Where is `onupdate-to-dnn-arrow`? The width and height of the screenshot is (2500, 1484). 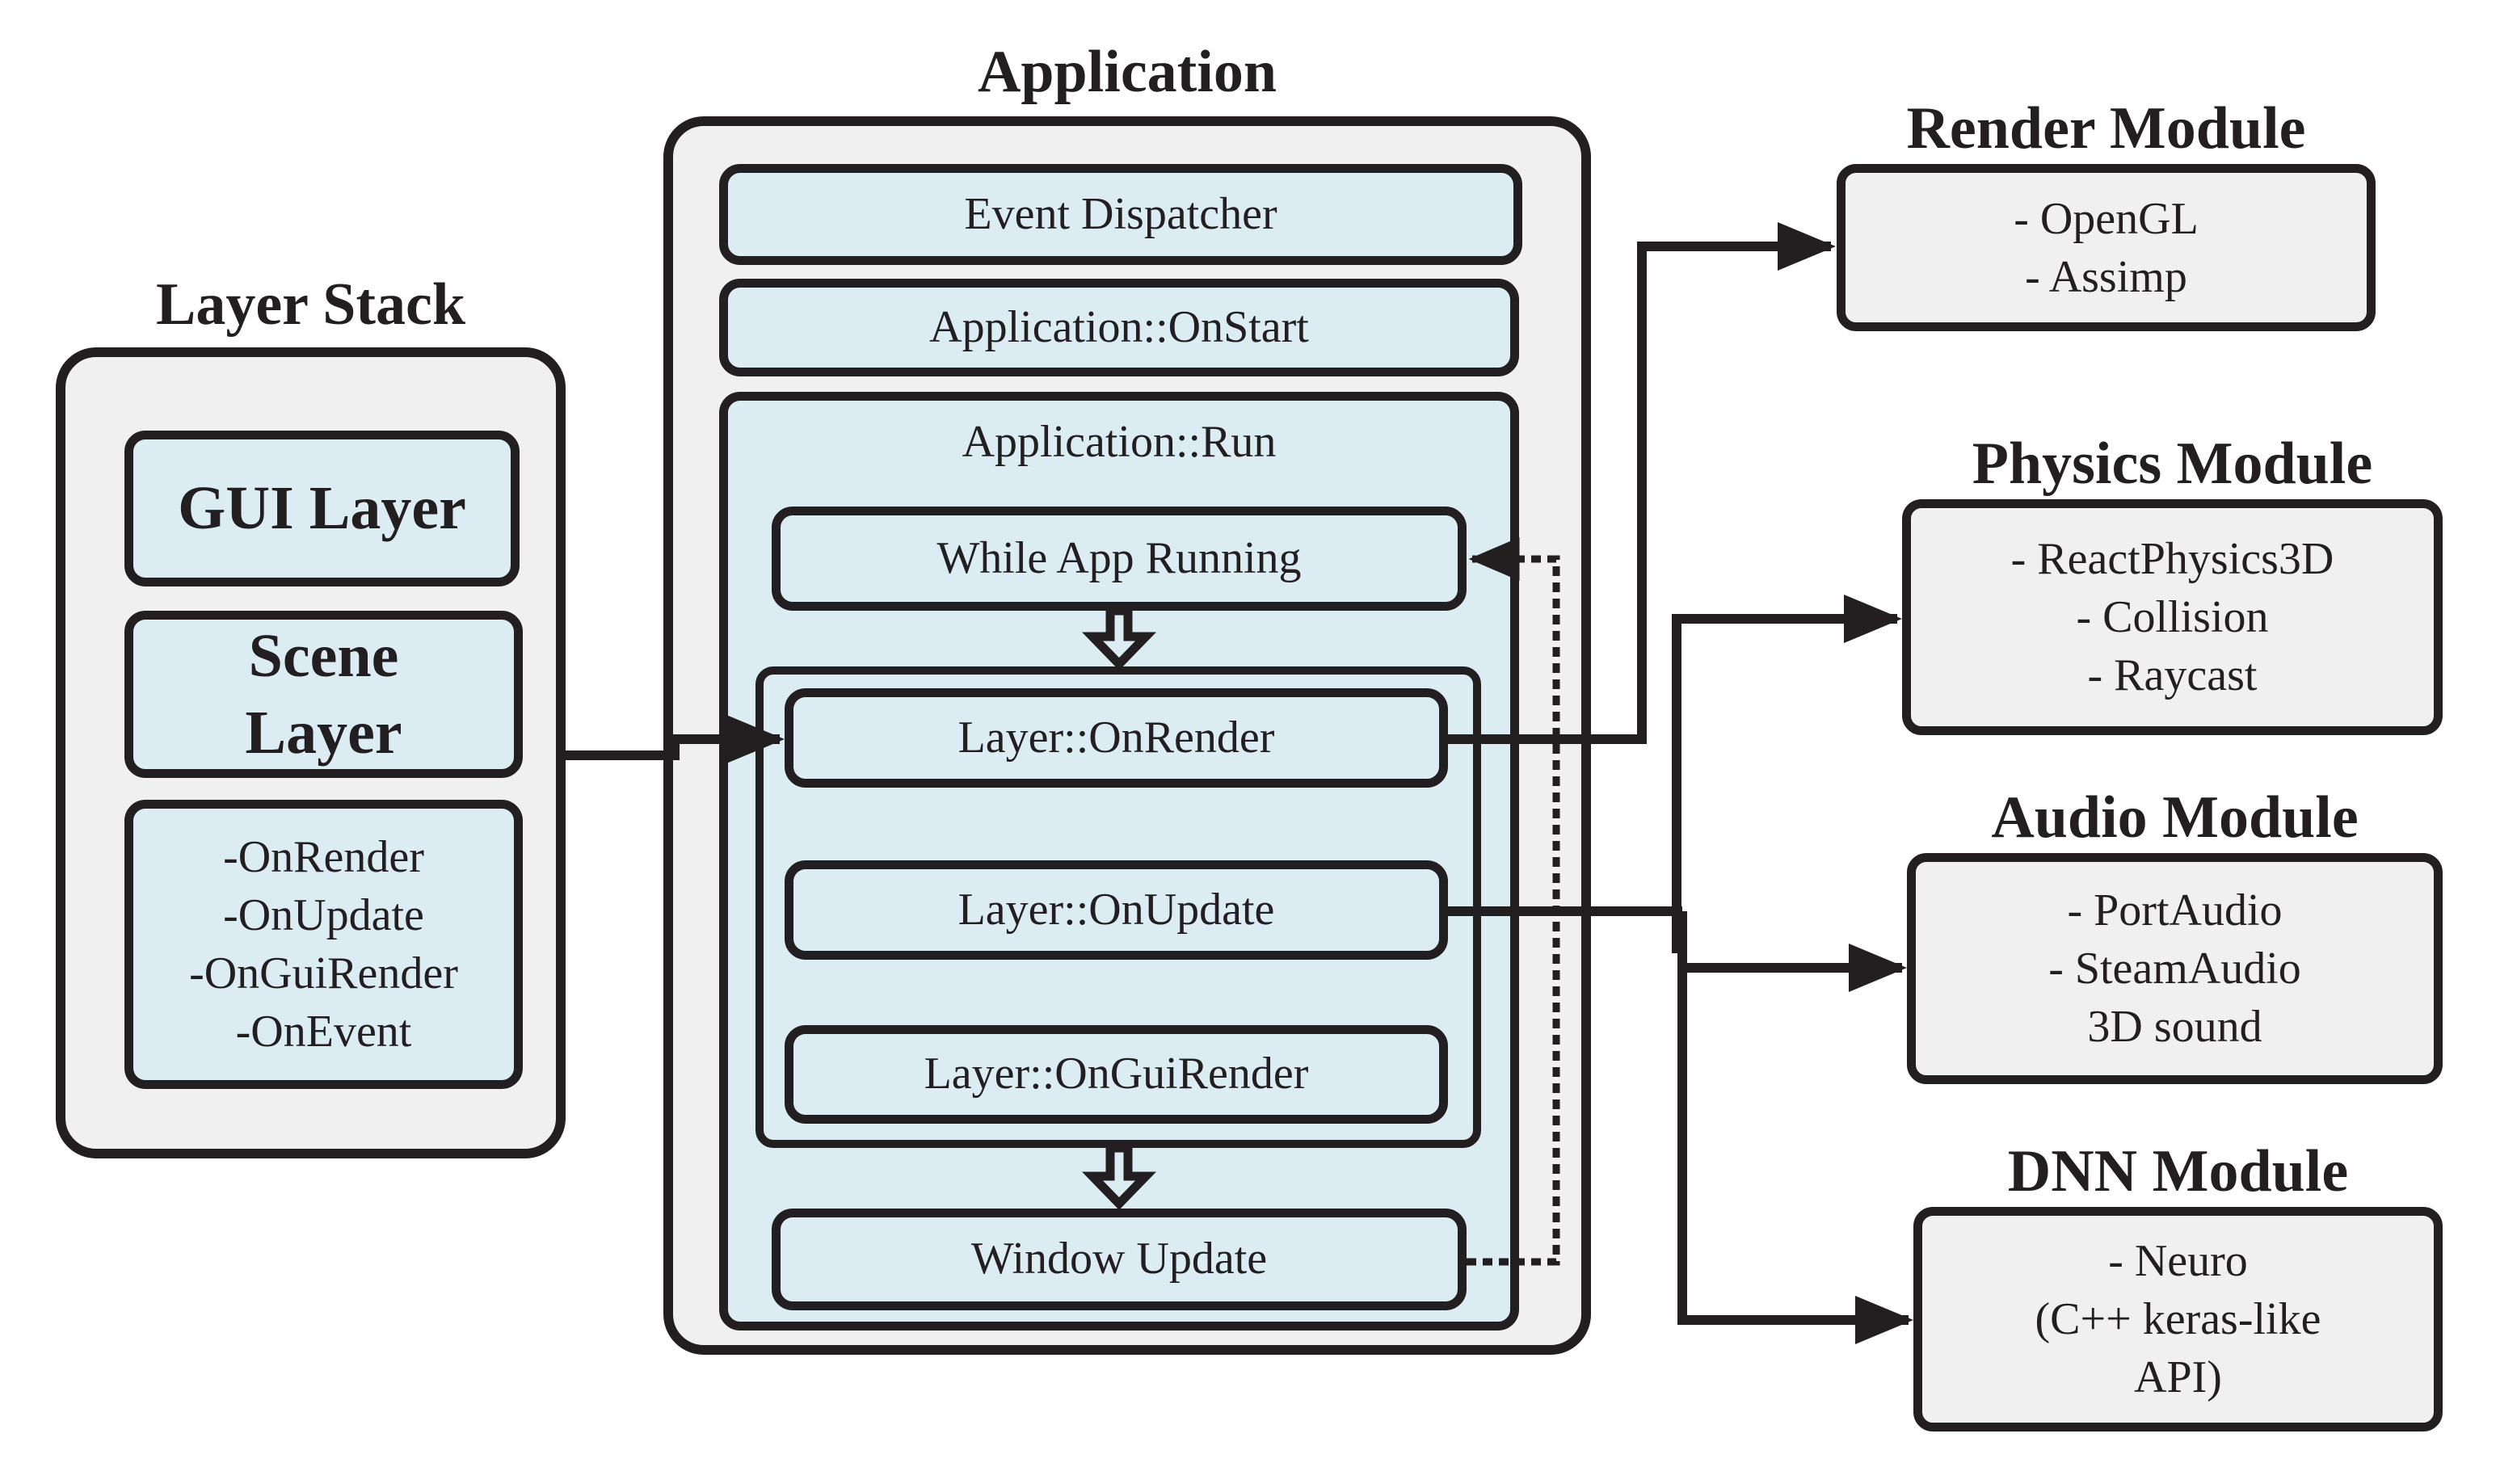
onupdate-to-dnn-arrow is located at coordinates (1795, 1148).